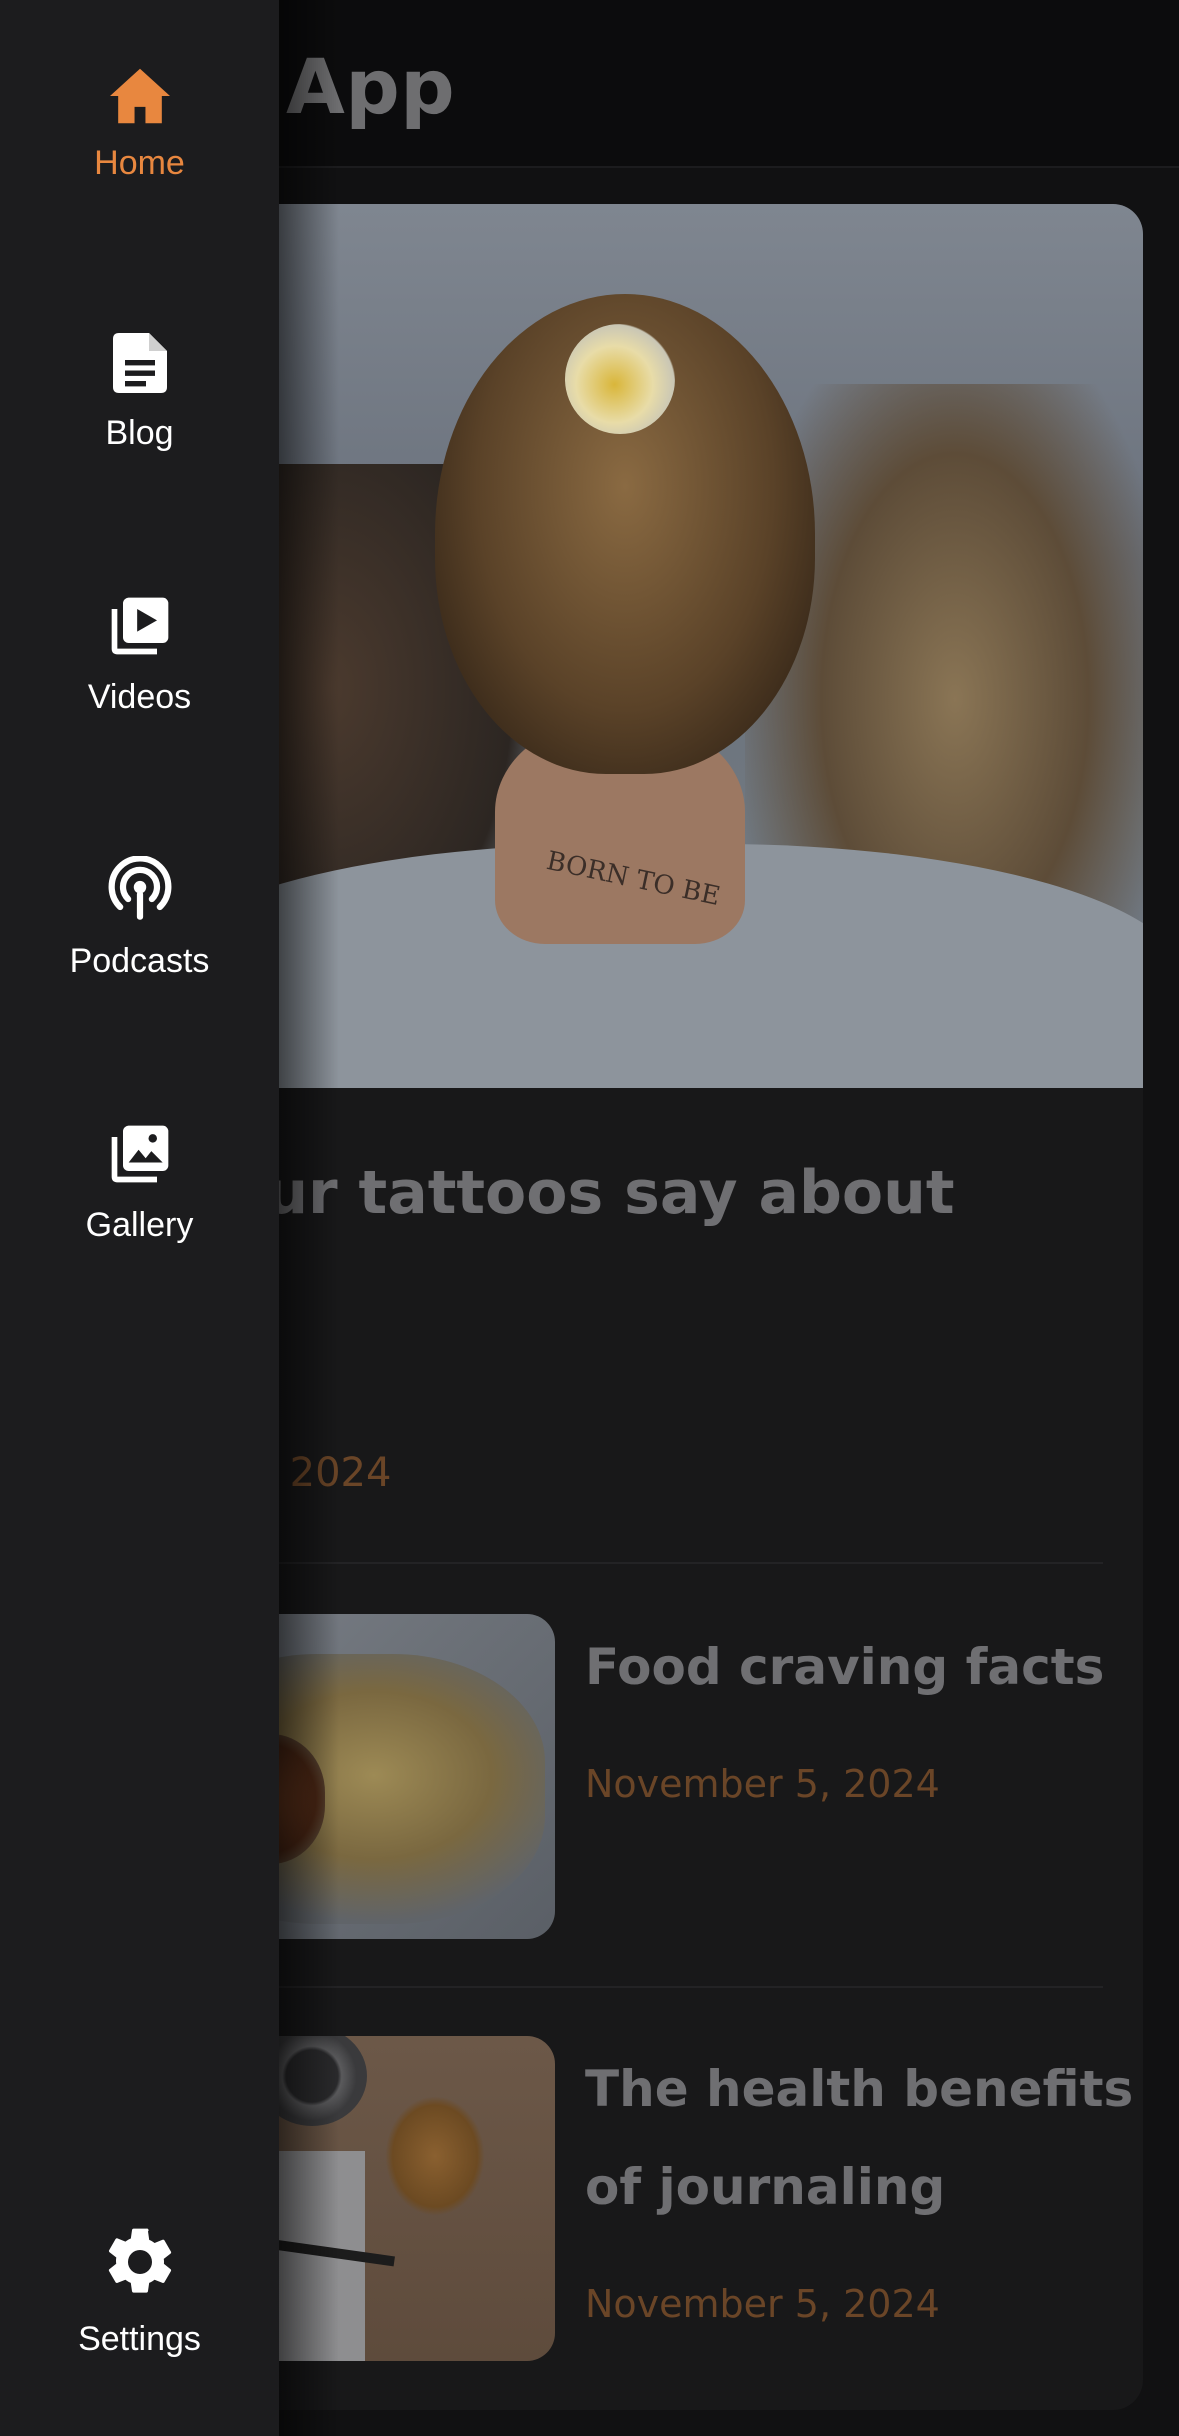 This screenshot has height=2436, width=1179. Describe the element at coordinates (139, 1225) in the screenshot. I see `drawer-item-label: Gallery` at that location.